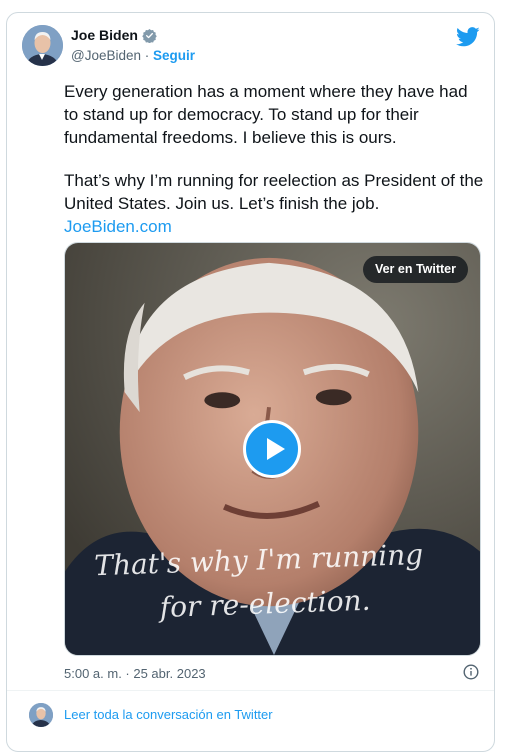 The width and height of the screenshot is (511, 752). Describe the element at coordinates (471, 672) in the screenshot. I see `info-icon` at that location.